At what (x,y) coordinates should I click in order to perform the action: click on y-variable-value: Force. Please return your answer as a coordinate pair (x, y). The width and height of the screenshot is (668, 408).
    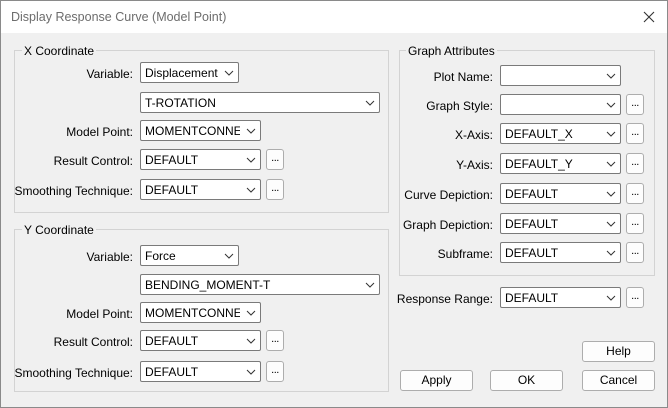
    Looking at the image, I should click on (160, 256).